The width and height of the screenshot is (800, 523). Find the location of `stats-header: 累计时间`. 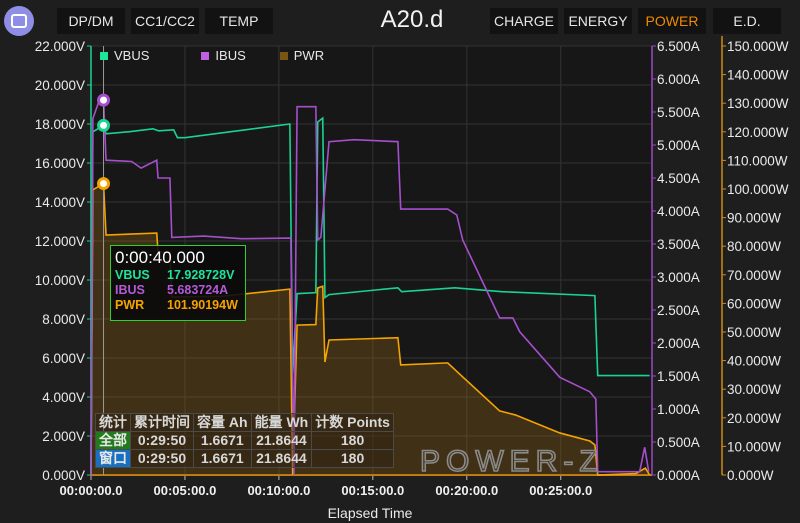

stats-header: 累计时间 is located at coordinates (162, 422).